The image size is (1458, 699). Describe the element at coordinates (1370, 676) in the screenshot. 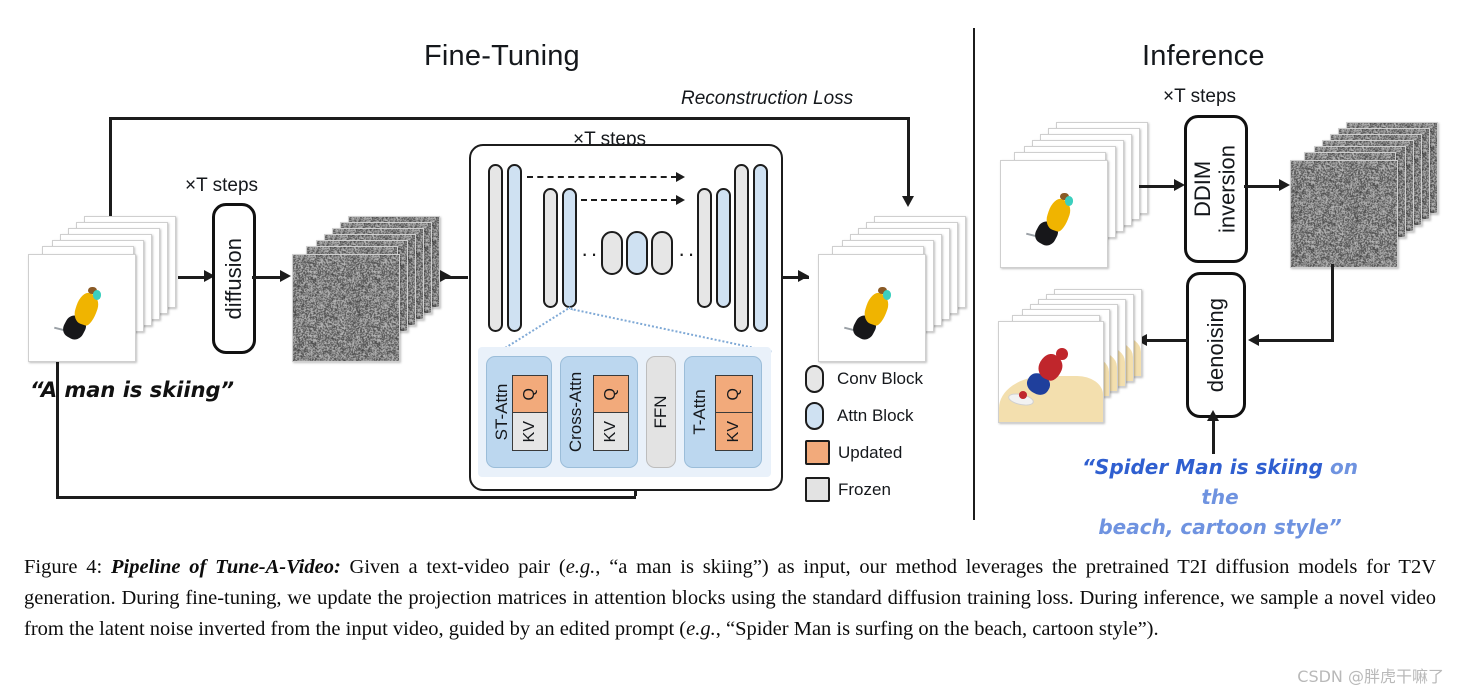

I see `csdn-watermark: CSDN @胖虎干嘛了` at that location.